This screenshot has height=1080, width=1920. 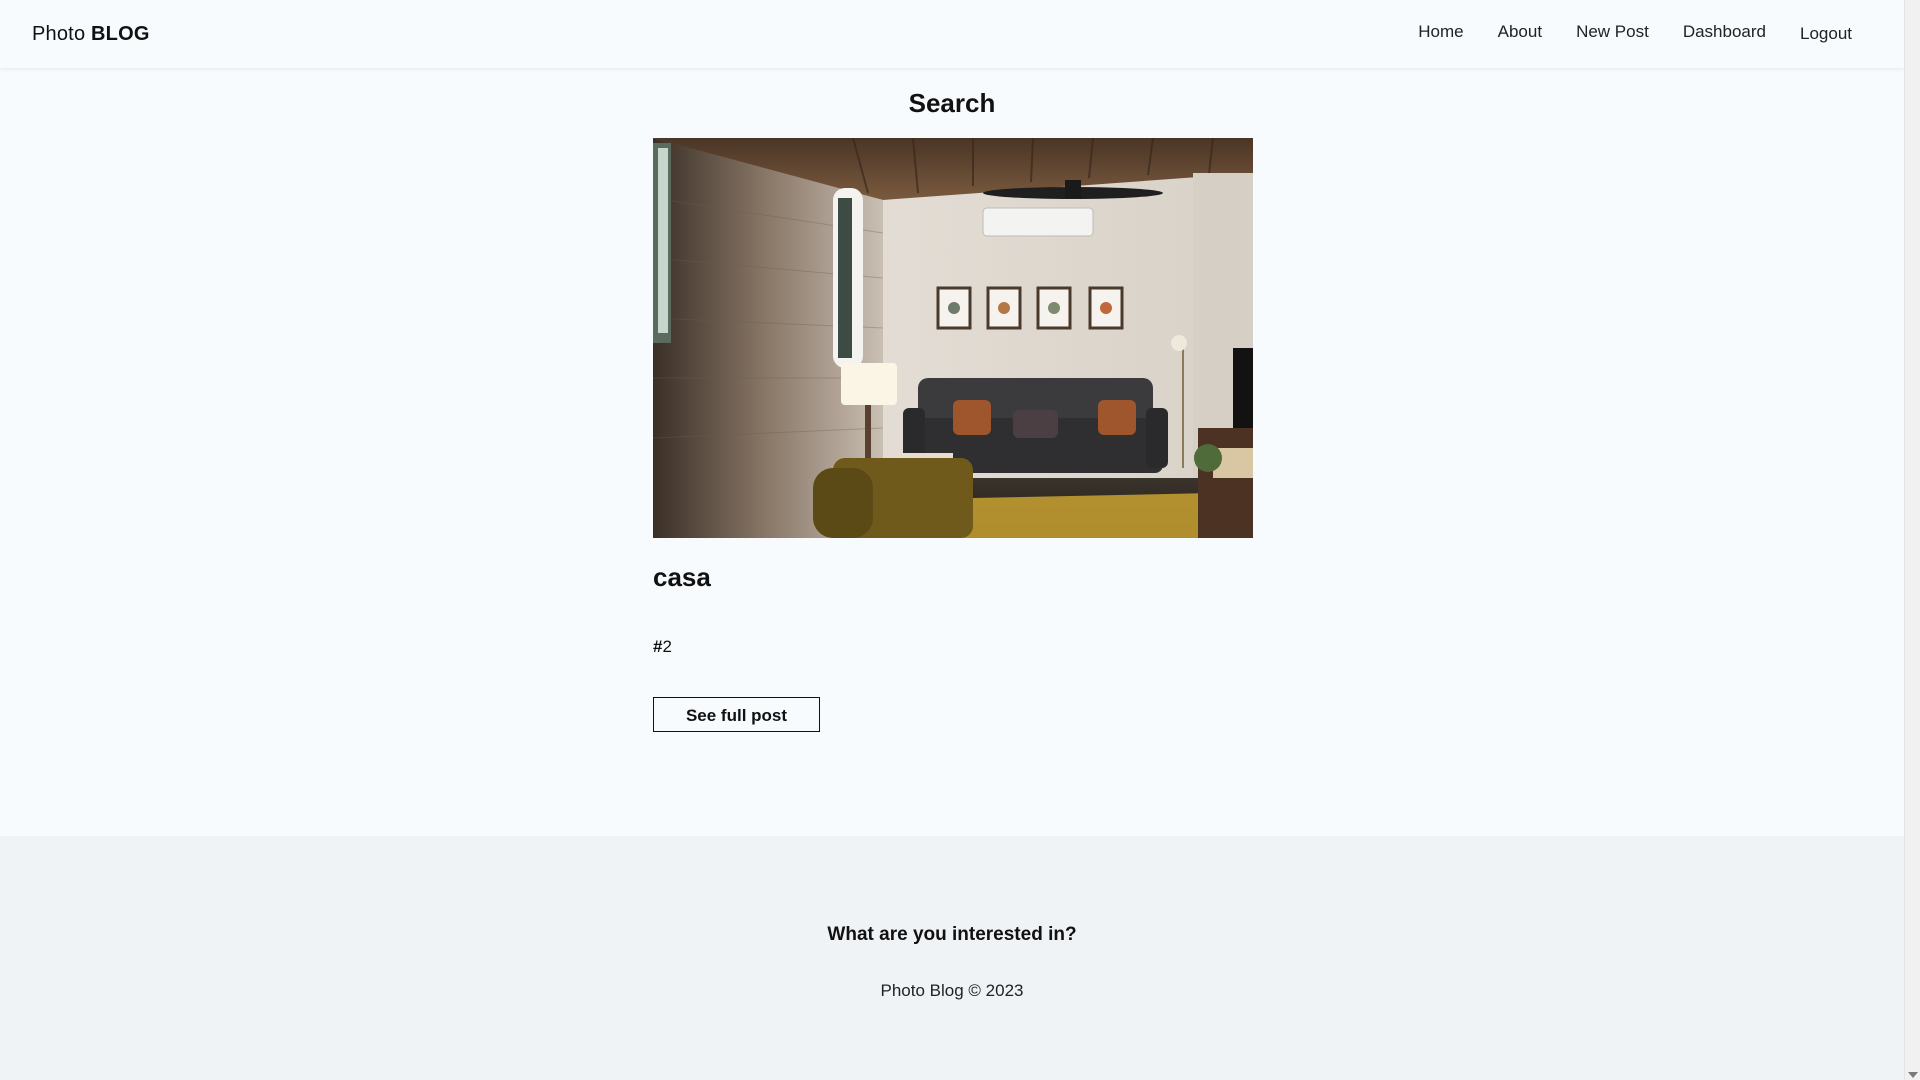 What do you see at coordinates (1612, 32) in the screenshot?
I see `nav-new-post-link: New Post` at bounding box center [1612, 32].